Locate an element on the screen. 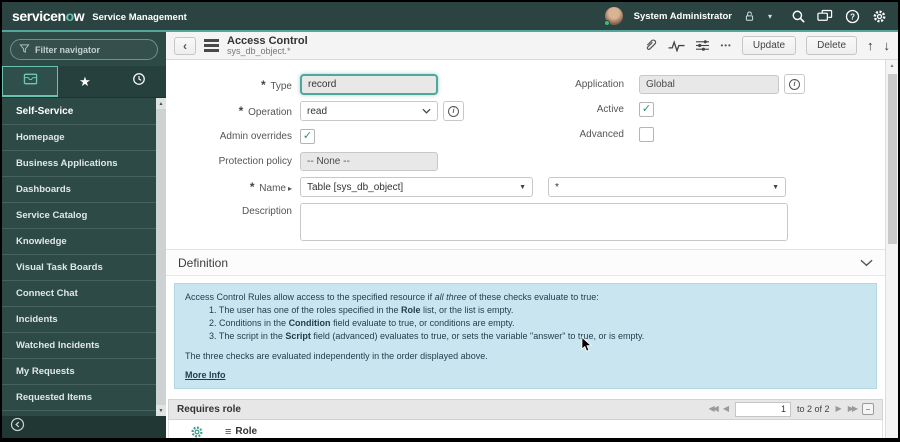 This screenshot has height=442, width=900. info-icon: i is located at coordinates (453, 111).